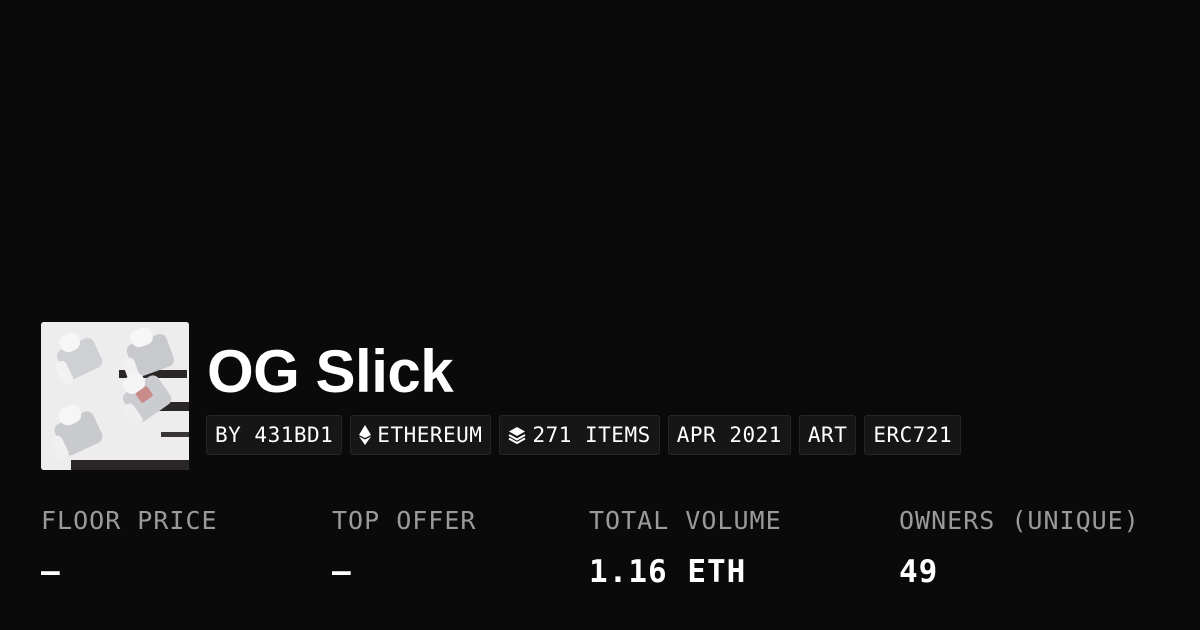 This screenshot has width=1200, height=630. I want to click on chain-label: ETHEREUM, so click(430, 435).